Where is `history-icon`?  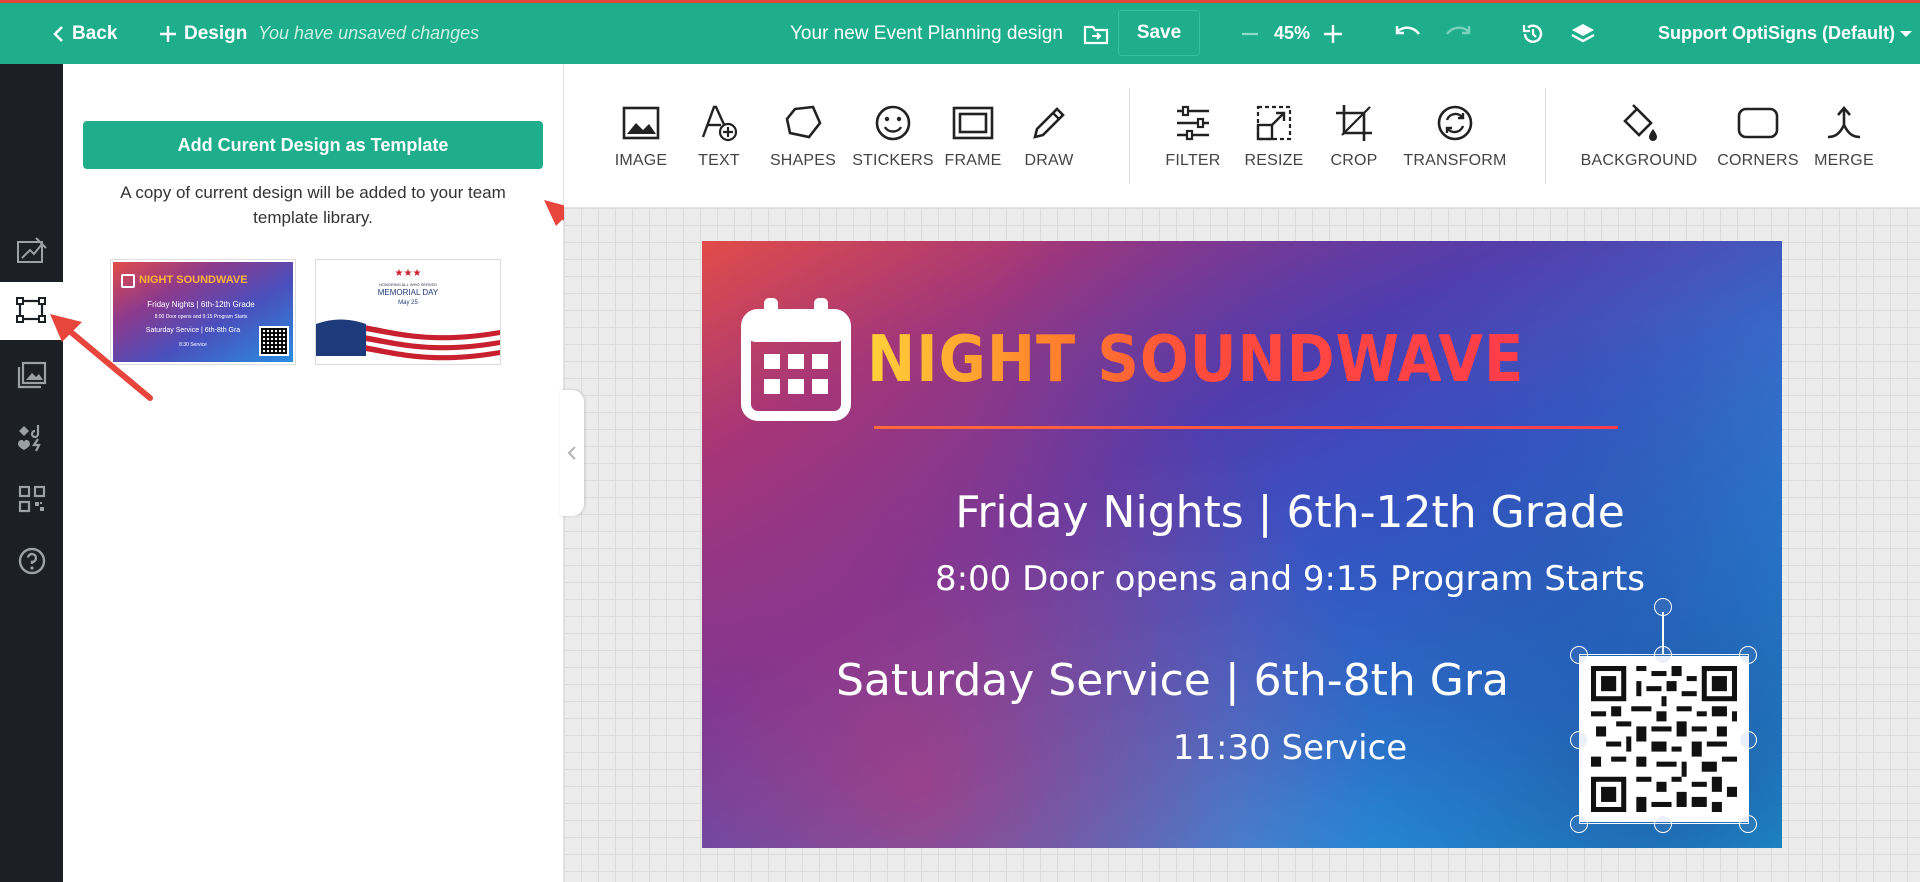
history-icon is located at coordinates (1532, 33).